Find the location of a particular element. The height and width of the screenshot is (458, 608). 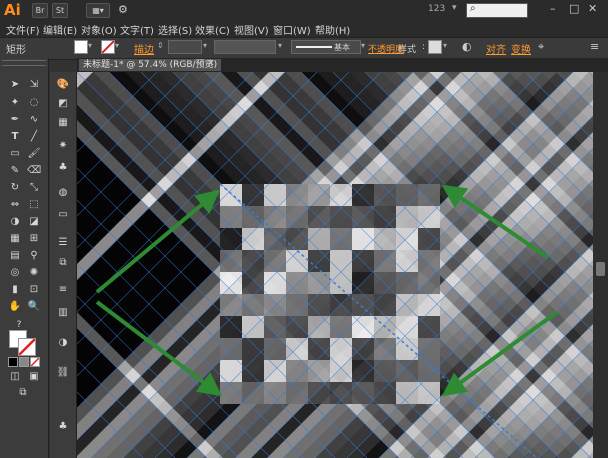

draw-mode-icon: ◫ is located at coordinates (15, 377).